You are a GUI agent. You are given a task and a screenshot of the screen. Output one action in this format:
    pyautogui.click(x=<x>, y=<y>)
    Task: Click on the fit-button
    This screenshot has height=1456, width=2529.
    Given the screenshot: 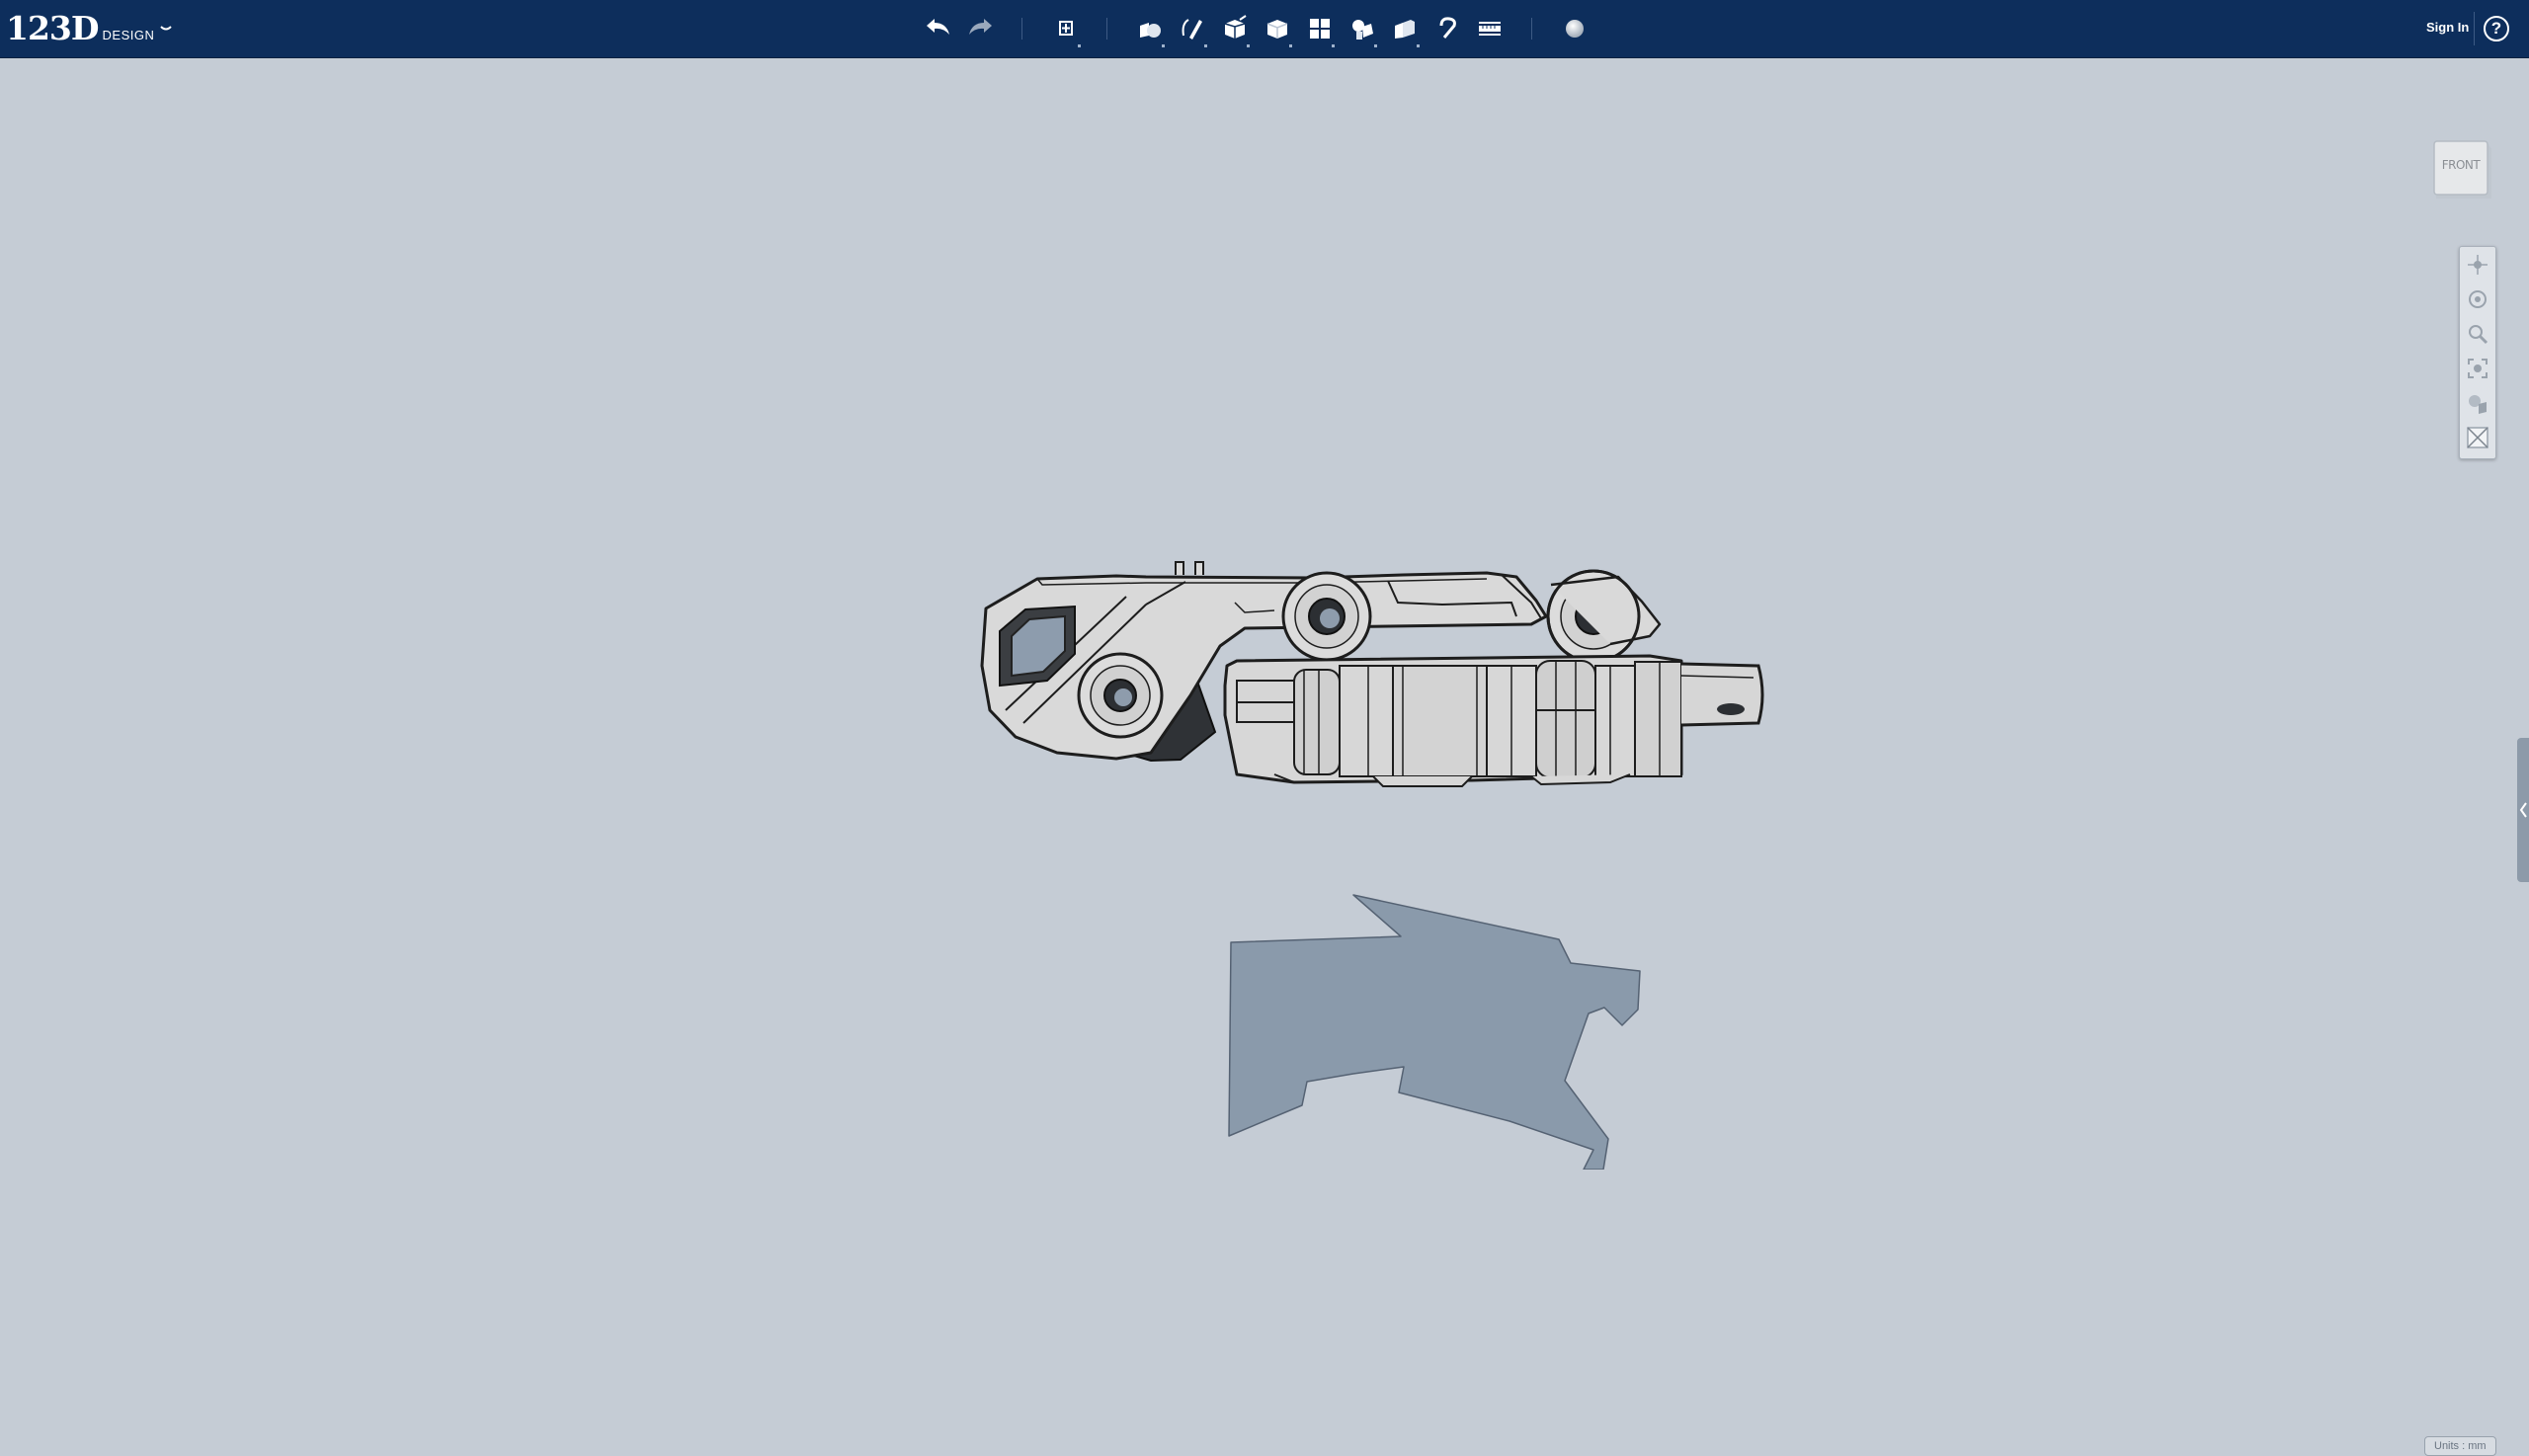 What is the action you would take?
    pyautogui.click(x=2477, y=368)
    